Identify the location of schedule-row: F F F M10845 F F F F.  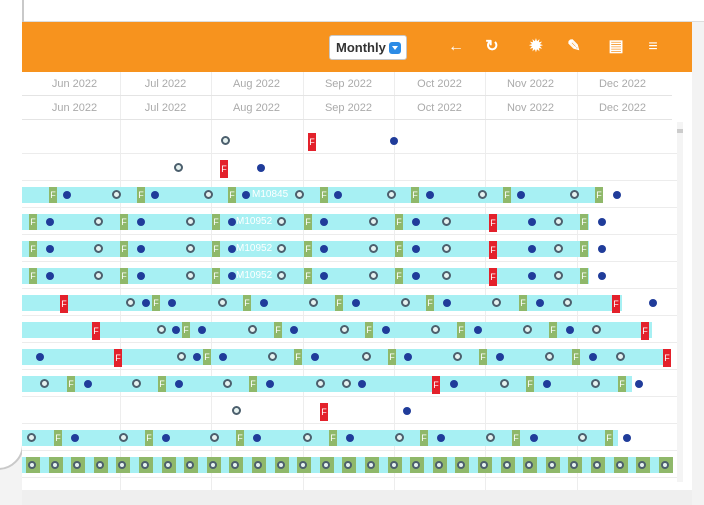
(349, 194).